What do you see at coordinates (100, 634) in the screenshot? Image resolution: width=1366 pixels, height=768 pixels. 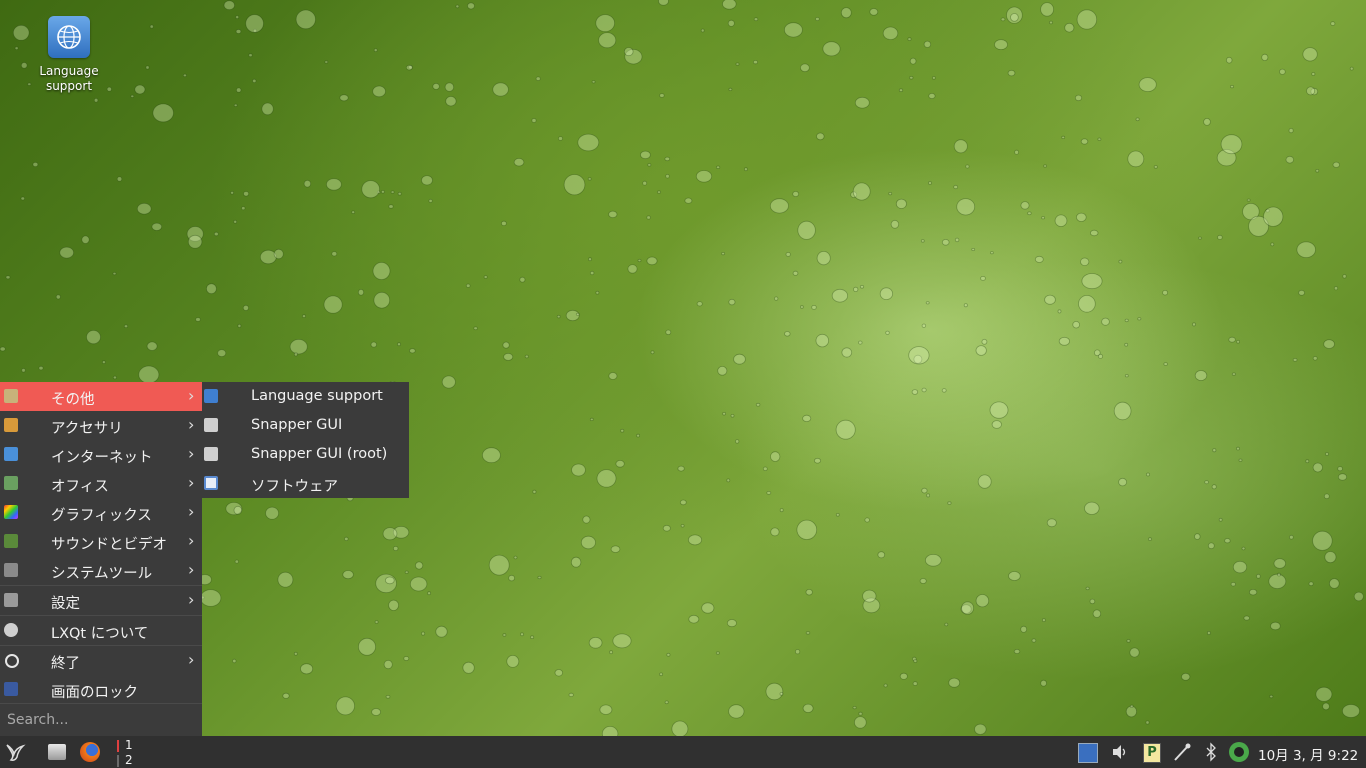 I see `menu-item-label: LXQt について` at bounding box center [100, 634].